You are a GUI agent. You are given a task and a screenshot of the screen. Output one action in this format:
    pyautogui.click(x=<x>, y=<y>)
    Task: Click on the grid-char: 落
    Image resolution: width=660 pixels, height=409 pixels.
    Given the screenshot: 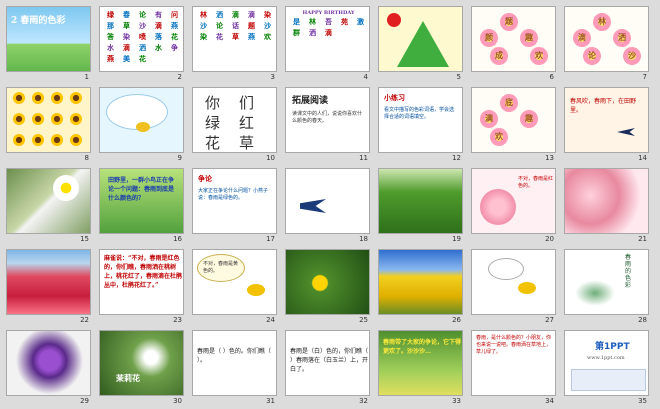 What is the action you would take?
    pyautogui.click(x=158, y=36)
    